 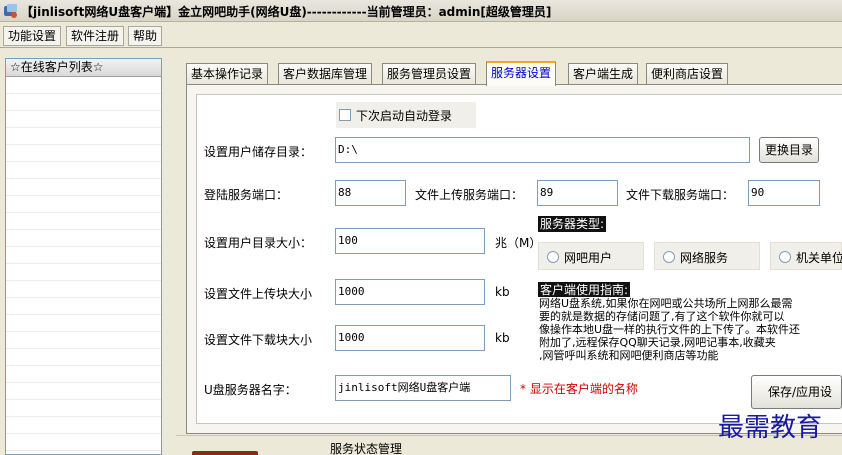 What do you see at coordinates (345, 115) in the screenshot?
I see `auto-login-checkbox` at bounding box center [345, 115].